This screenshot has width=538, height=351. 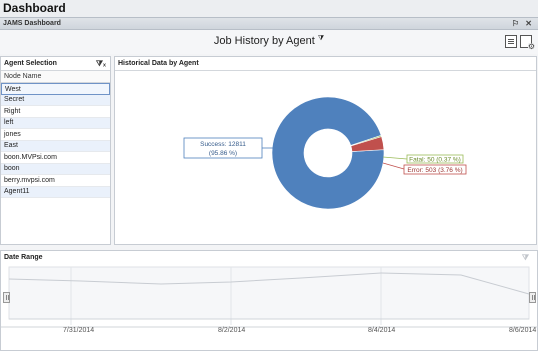 What do you see at coordinates (532, 297) in the screenshot?
I see `range-end-handle` at bounding box center [532, 297].